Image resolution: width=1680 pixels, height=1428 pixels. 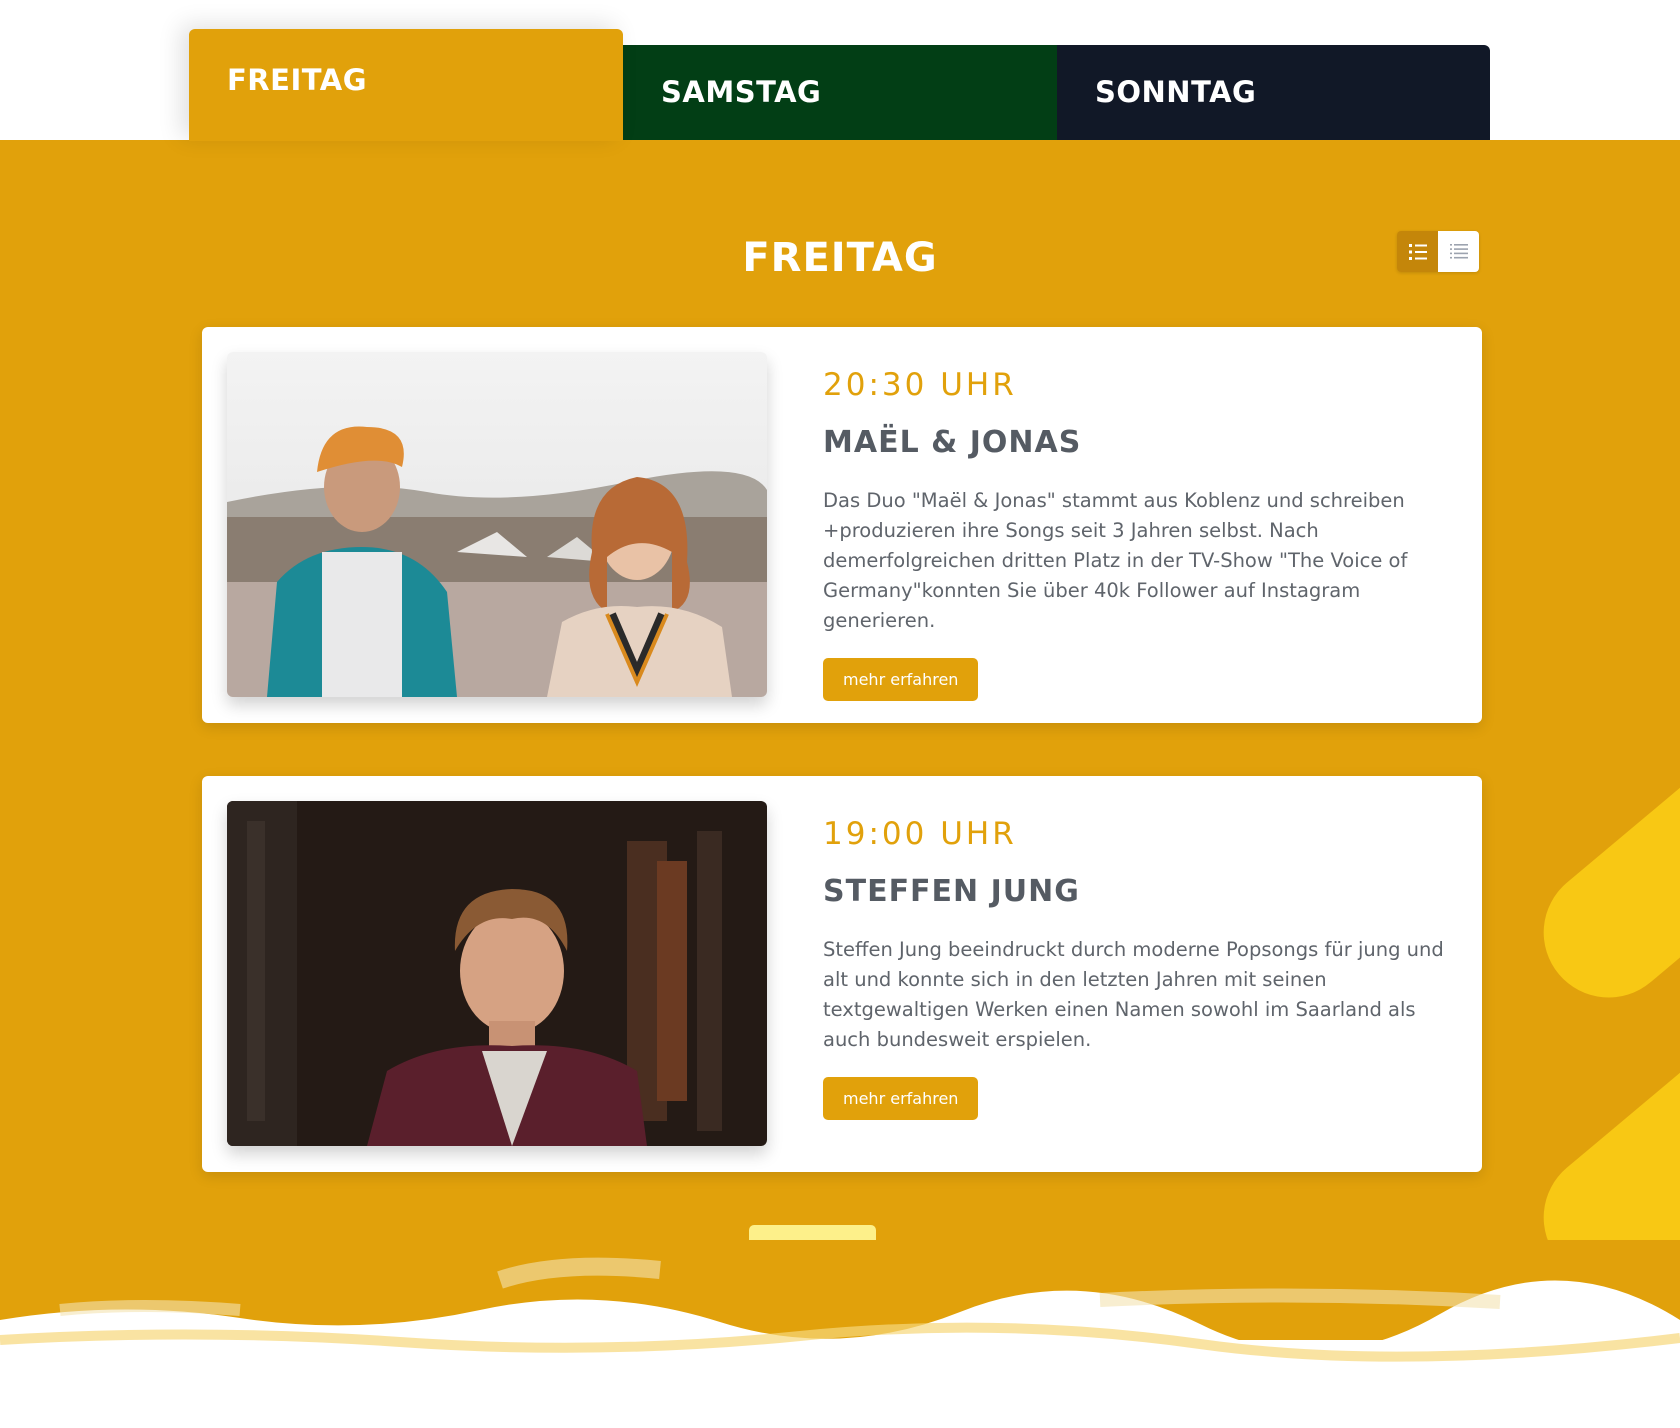 What do you see at coordinates (920, 385) in the screenshot?
I see `event-time: 20:30 Uhr` at bounding box center [920, 385].